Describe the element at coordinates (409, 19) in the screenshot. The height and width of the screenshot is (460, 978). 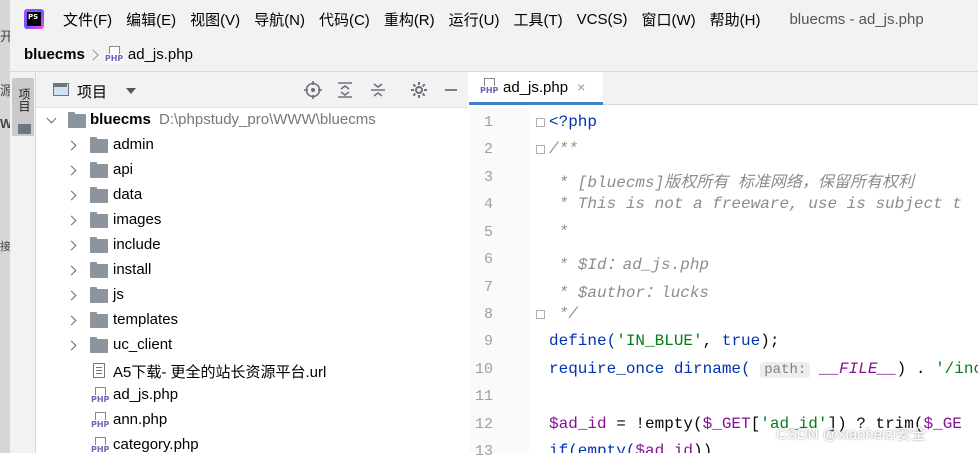
I see `menu-refactor: 重构(R)` at that location.